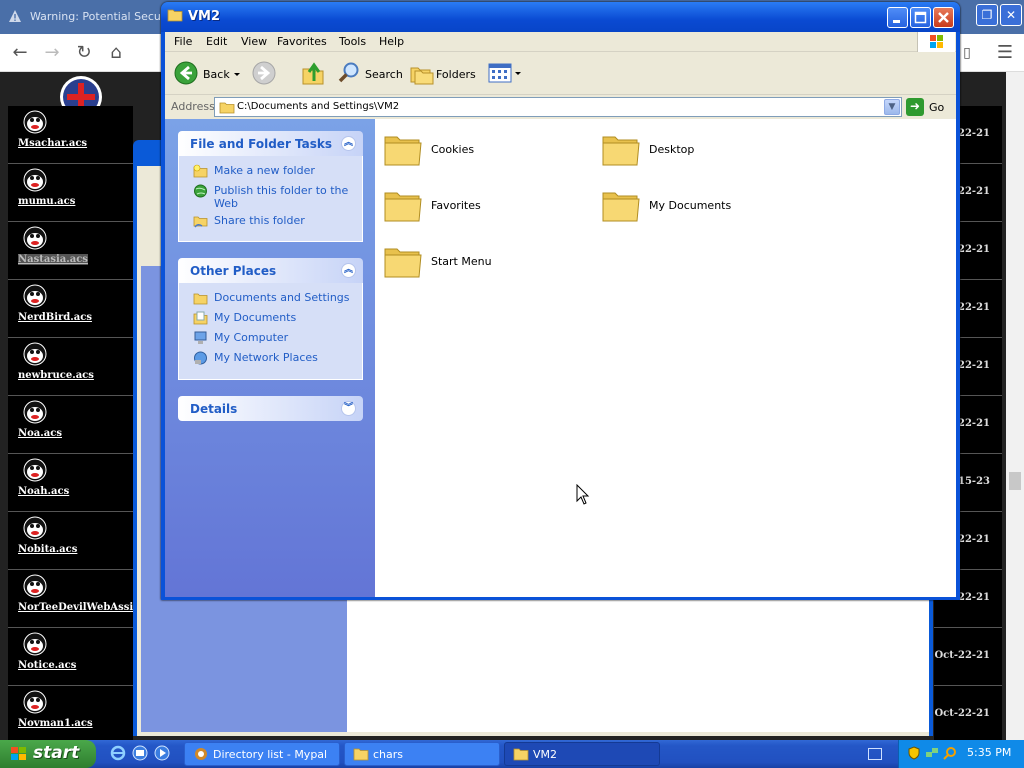 Image resolution: width=1024 pixels, height=768 pixels. Describe the element at coordinates (701, 207) in the screenshot. I see `folder-item: My Documents` at that location.